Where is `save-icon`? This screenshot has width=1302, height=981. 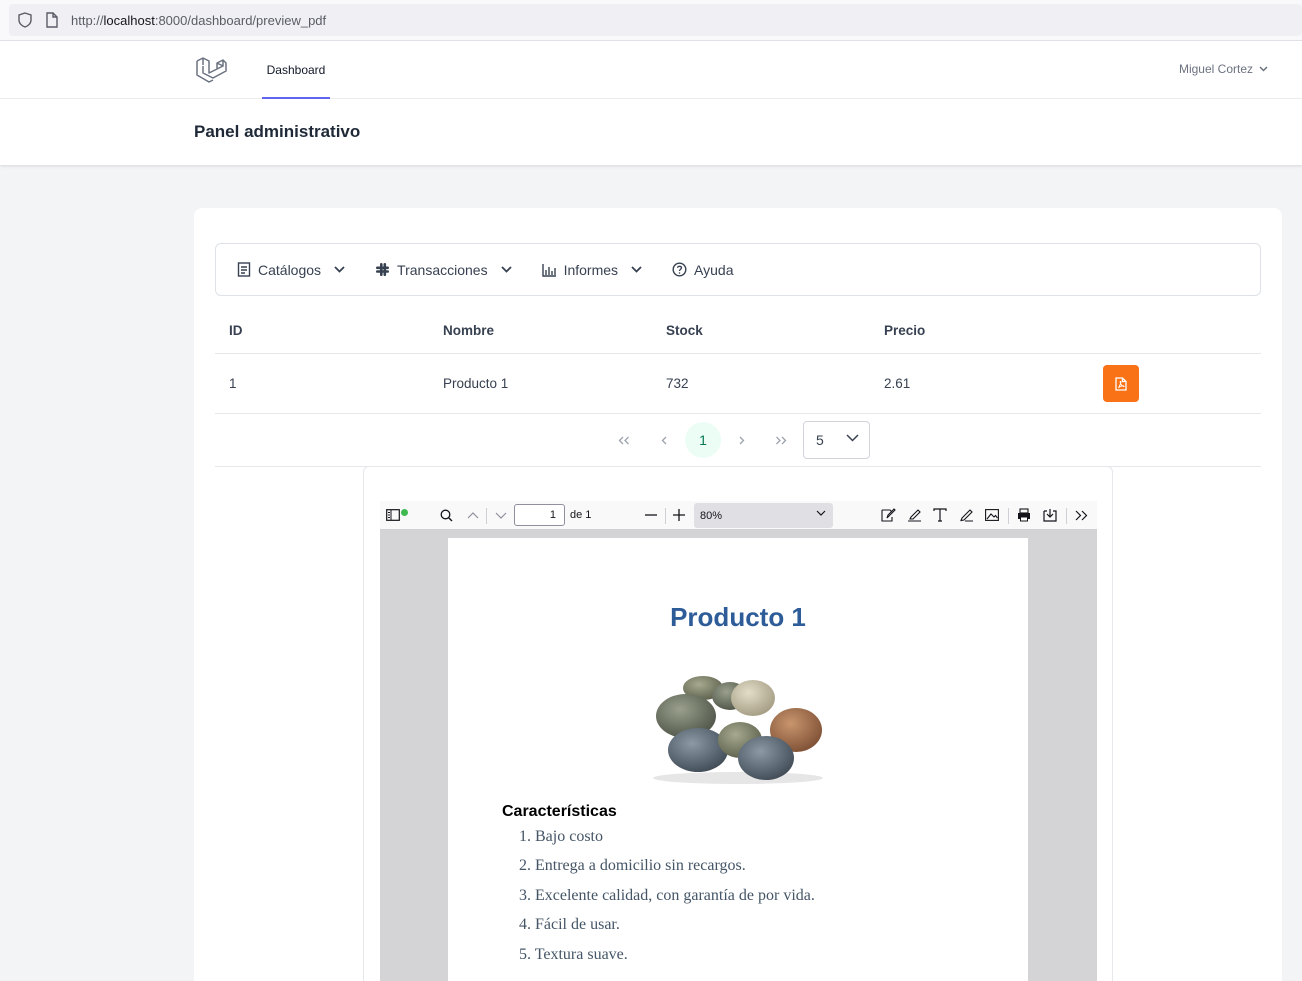
save-icon is located at coordinates (1050, 515).